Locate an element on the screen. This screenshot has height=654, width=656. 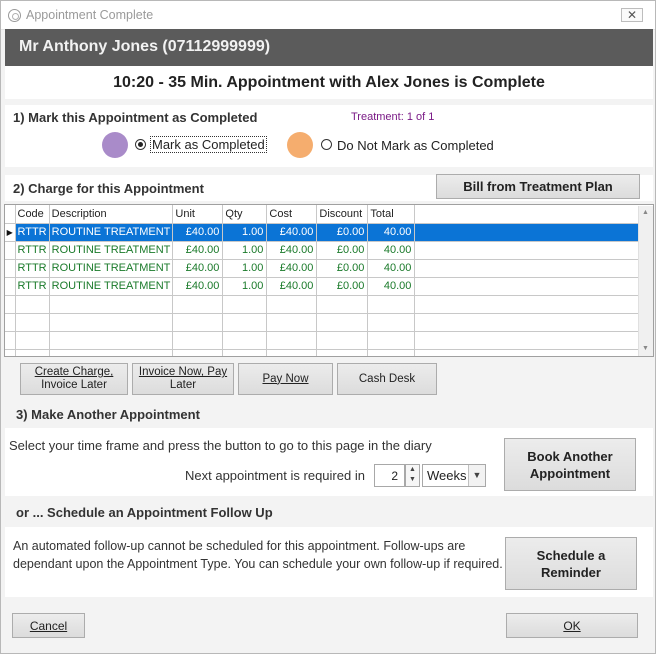
not-completed-radio is located at coordinates (326, 144).